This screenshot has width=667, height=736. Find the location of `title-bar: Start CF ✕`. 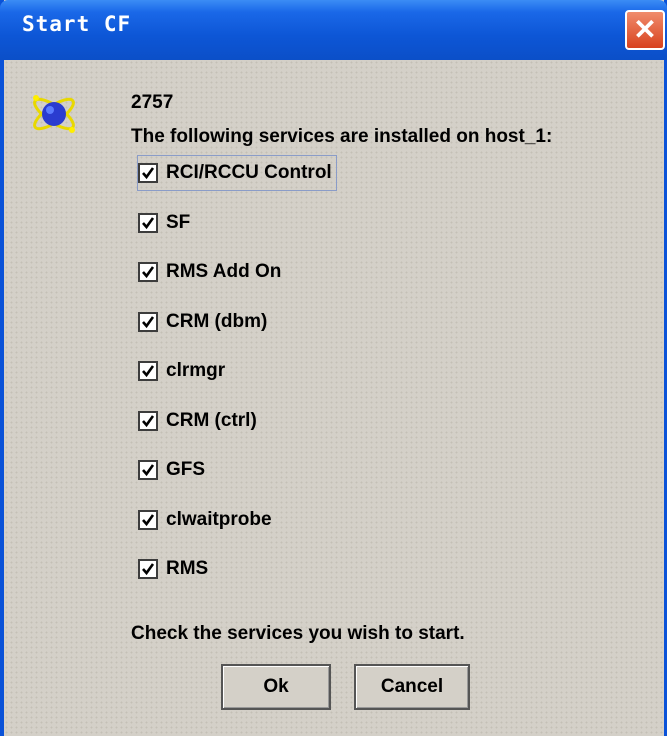

title-bar: Start CF ✕ is located at coordinates (333, 30).